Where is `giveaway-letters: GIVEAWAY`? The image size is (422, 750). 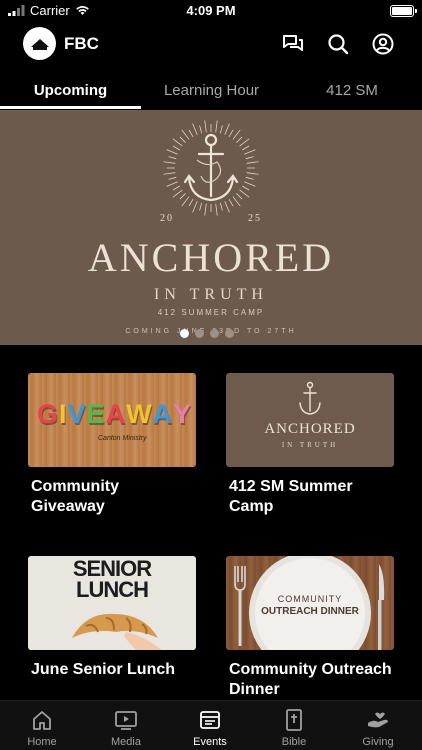
giveaway-letters: GIVEAWAY is located at coordinates (113, 414).